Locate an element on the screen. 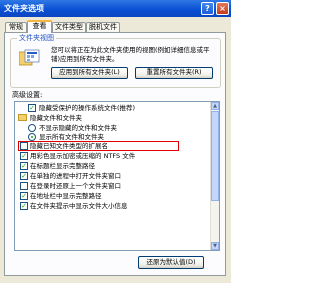 The height and width of the screenshot is (283, 320). apply-to-all-folders-button: 应用到所有文件夹(L) is located at coordinates (89, 73).